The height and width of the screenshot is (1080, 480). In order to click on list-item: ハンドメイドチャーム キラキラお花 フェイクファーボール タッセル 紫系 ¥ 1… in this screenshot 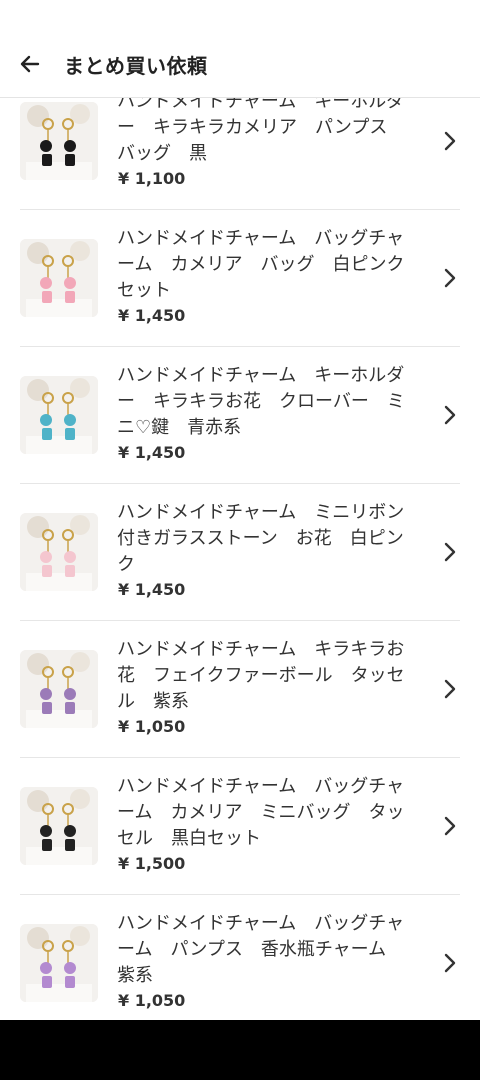, I will do `click(240, 689)`.